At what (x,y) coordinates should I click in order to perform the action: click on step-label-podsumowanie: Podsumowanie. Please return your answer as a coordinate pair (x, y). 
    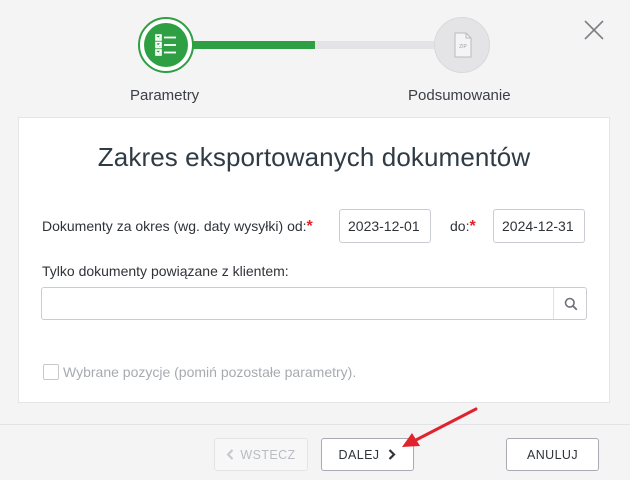
    Looking at the image, I should click on (459, 95).